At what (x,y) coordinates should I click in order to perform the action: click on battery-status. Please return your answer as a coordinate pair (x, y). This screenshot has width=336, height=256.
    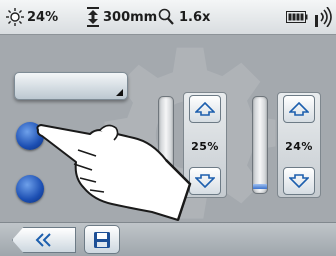
    Looking at the image, I should click on (297, 17).